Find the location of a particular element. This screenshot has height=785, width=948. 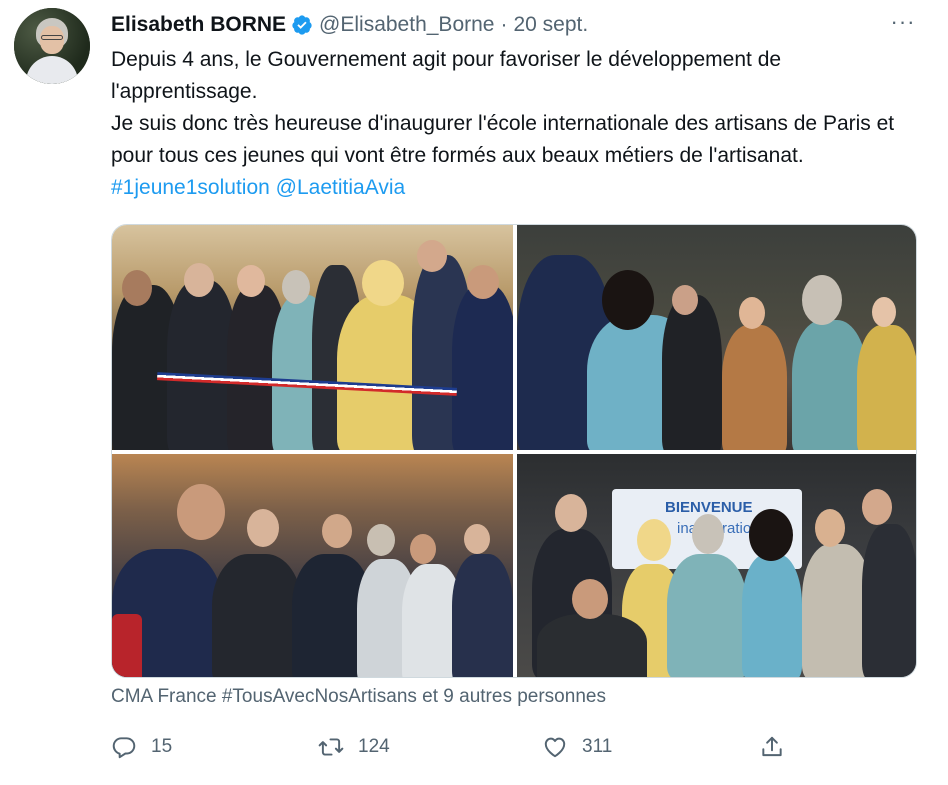

share-button is located at coordinates (772, 747).